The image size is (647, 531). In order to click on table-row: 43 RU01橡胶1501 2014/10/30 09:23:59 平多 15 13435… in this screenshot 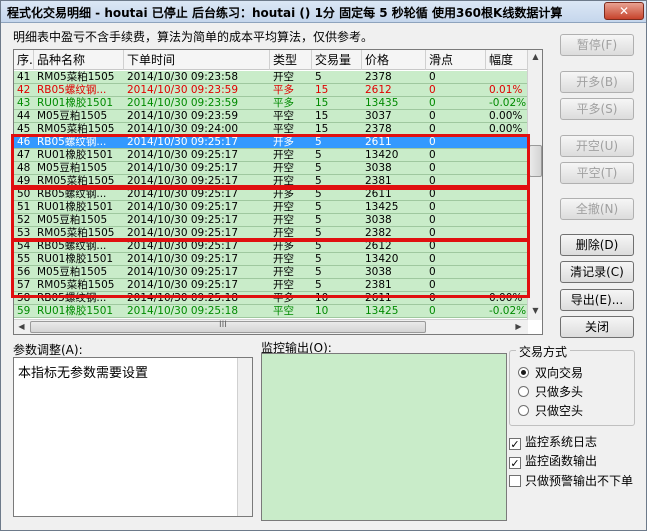, I will do `click(271, 103)`.